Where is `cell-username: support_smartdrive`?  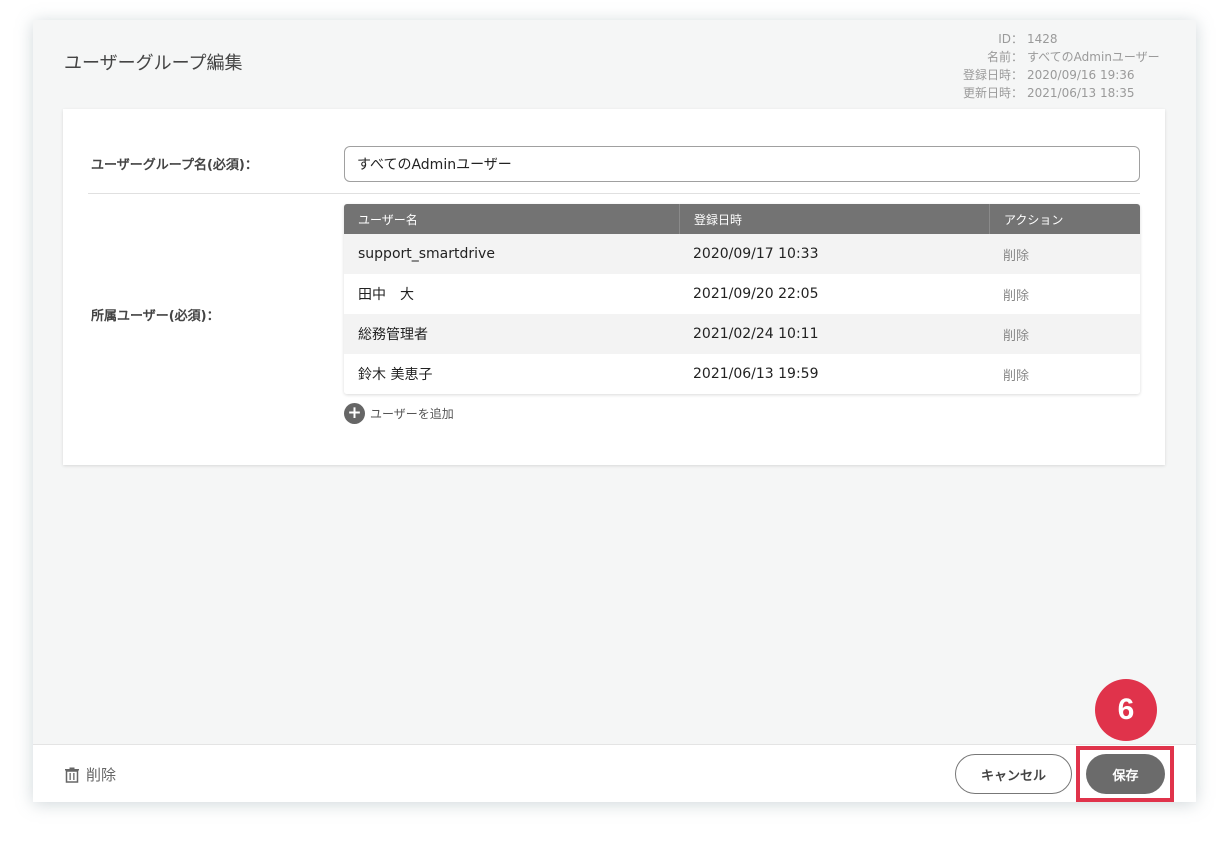 cell-username: support_smartdrive is located at coordinates (426, 254).